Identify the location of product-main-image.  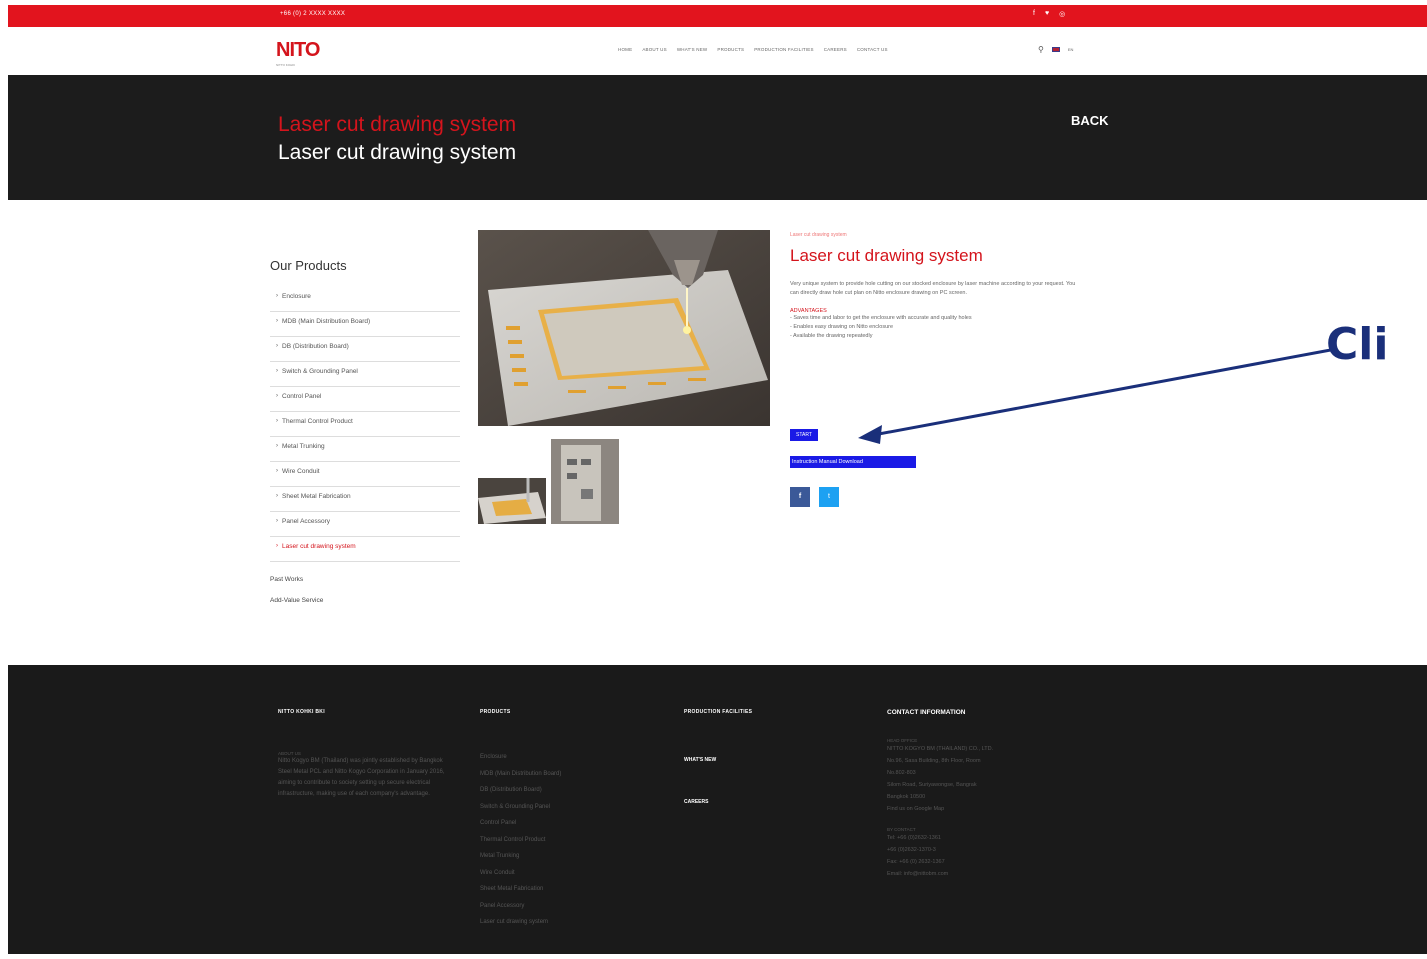
(624, 328).